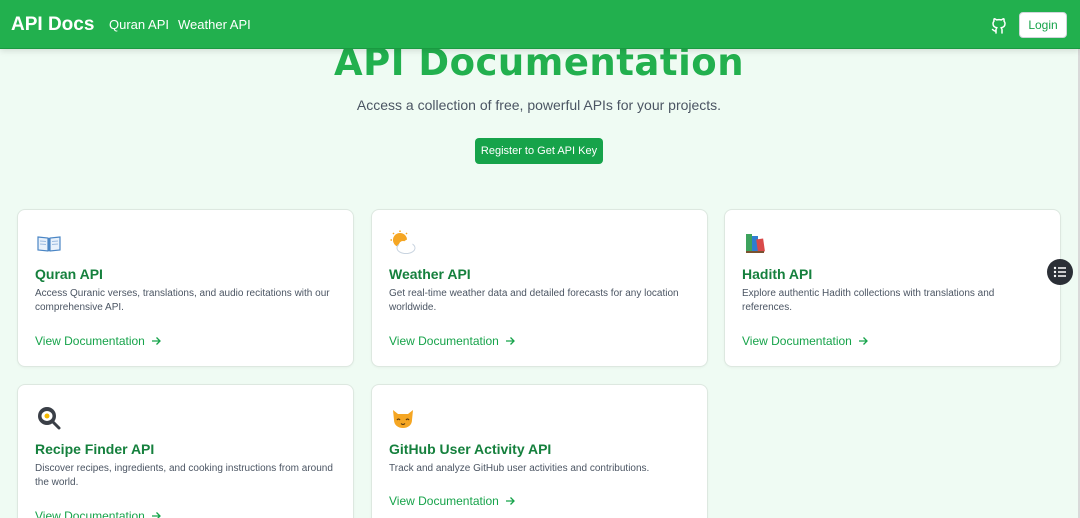 This screenshot has height=518, width=1080. I want to click on open-book-icon, so click(49, 243).